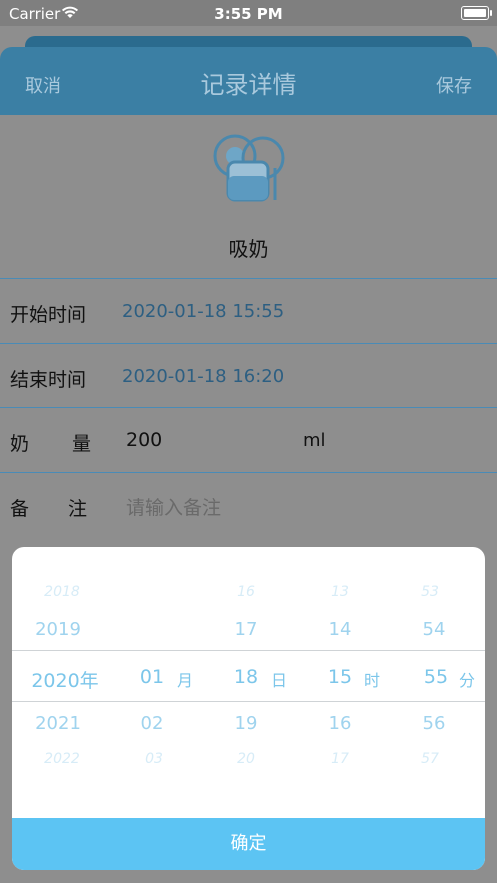 This screenshot has width=497, height=883. What do you see at coordinates (340, 592) in the screenshot?
I see `hour-option: 13` at bounding box center [340, 592].